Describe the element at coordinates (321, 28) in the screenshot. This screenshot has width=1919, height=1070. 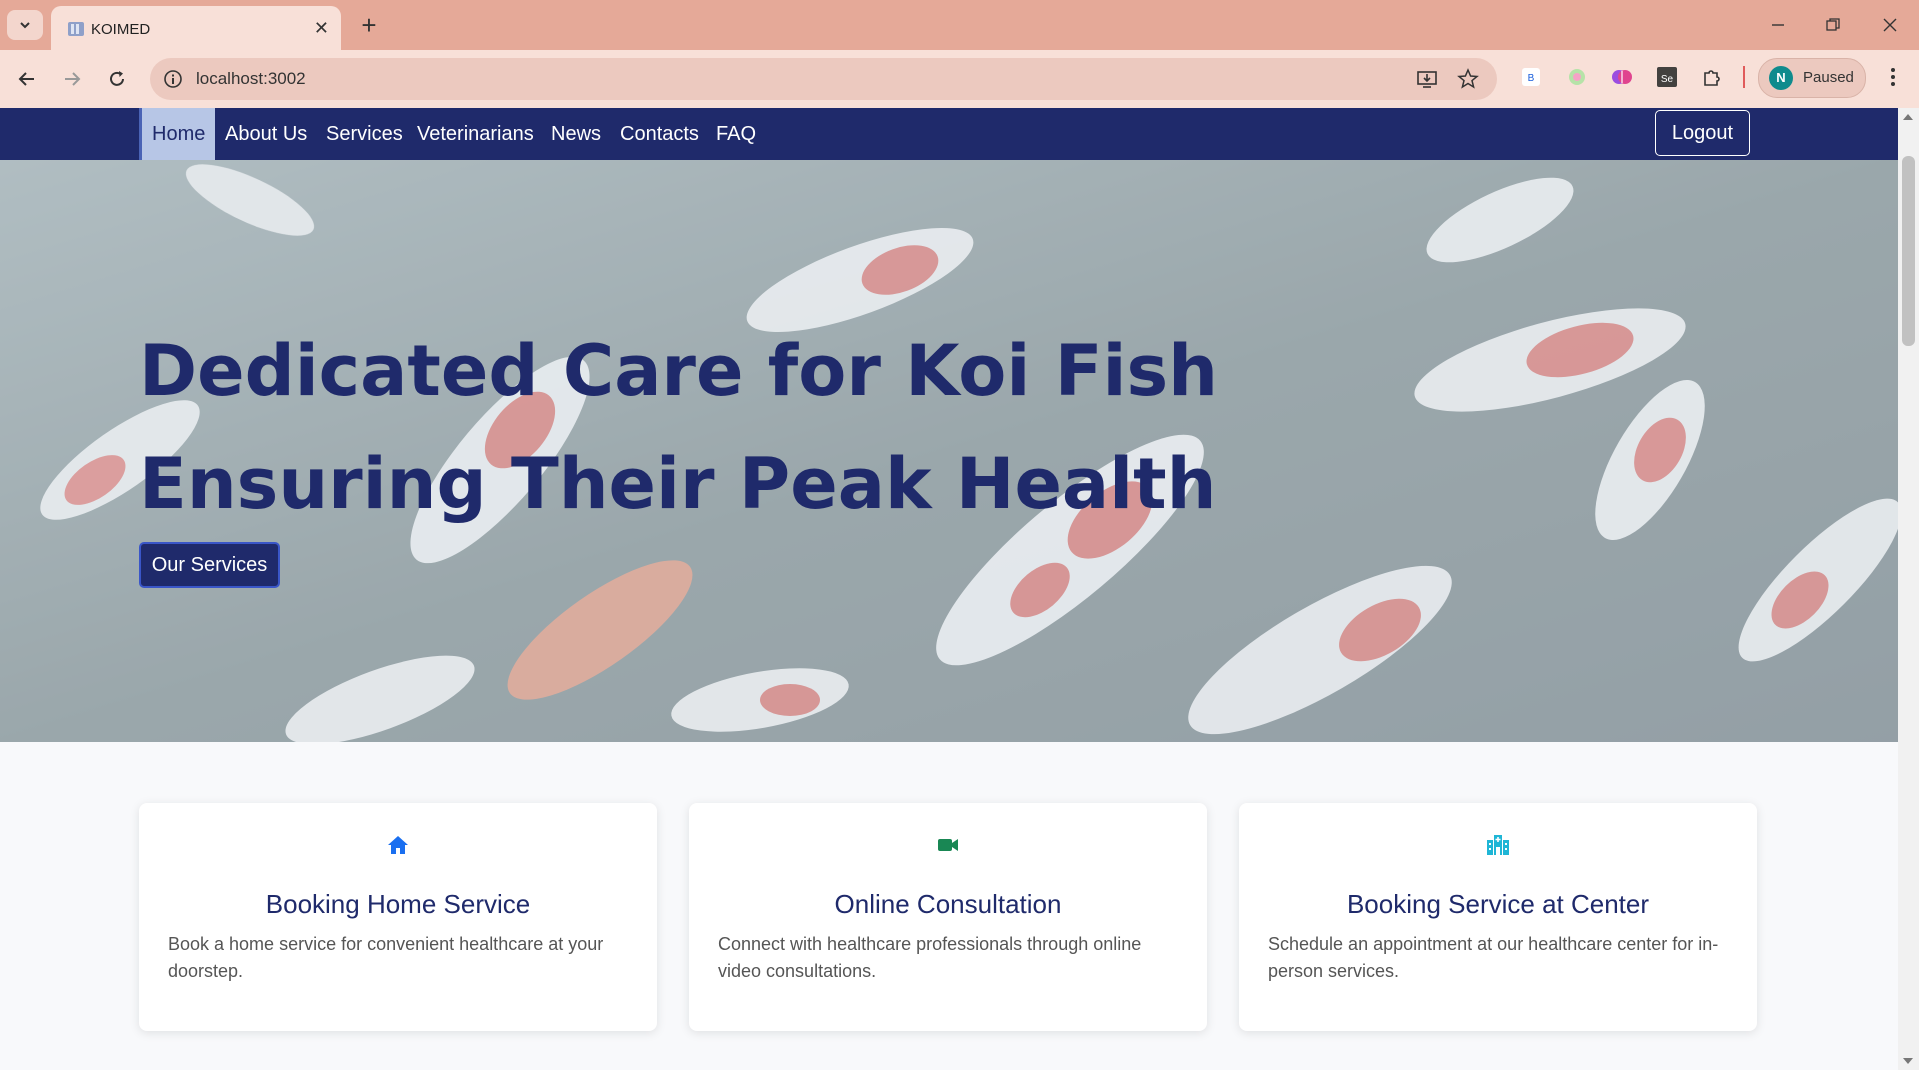
I see `tab-close-icon: ✕` at that location.